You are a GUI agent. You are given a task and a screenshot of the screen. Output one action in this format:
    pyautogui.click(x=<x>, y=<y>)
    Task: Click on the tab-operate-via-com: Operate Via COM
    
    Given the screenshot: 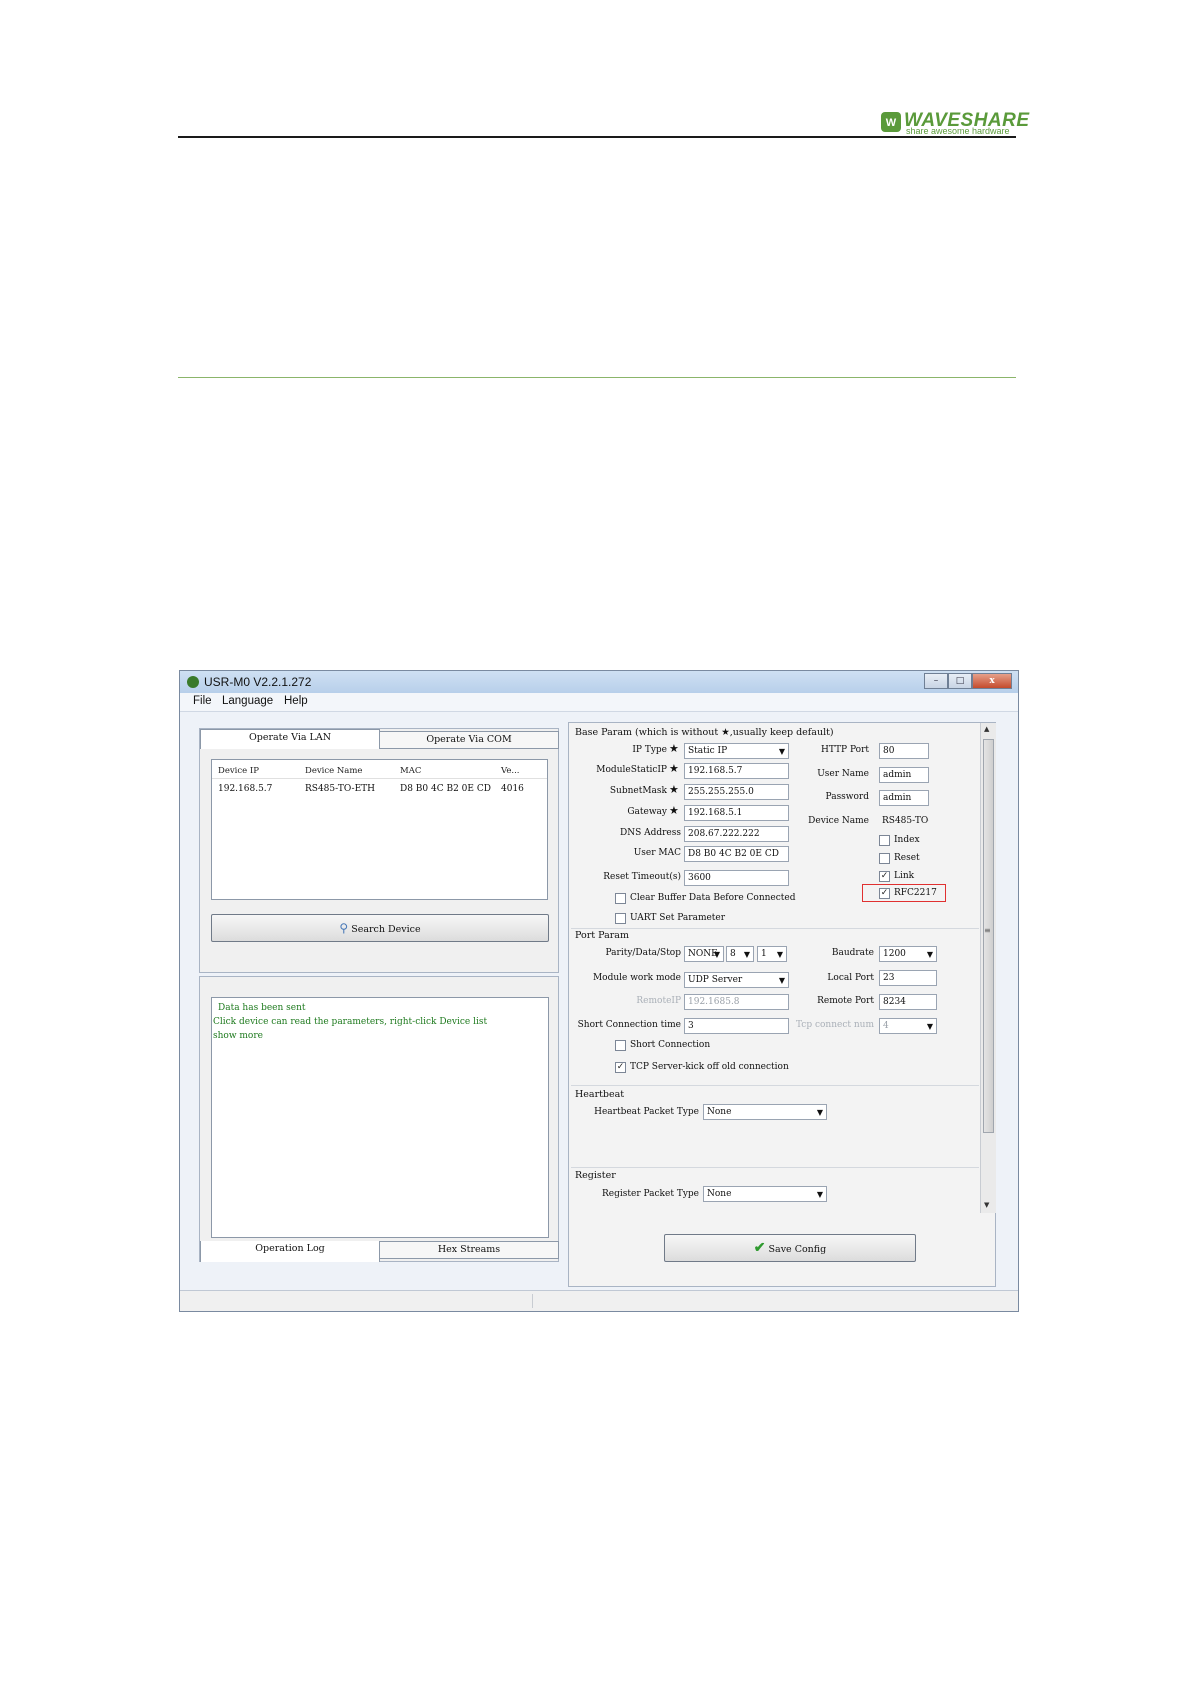 What is the action you would take?
    pyautogui.click(x=469, y=740)
    